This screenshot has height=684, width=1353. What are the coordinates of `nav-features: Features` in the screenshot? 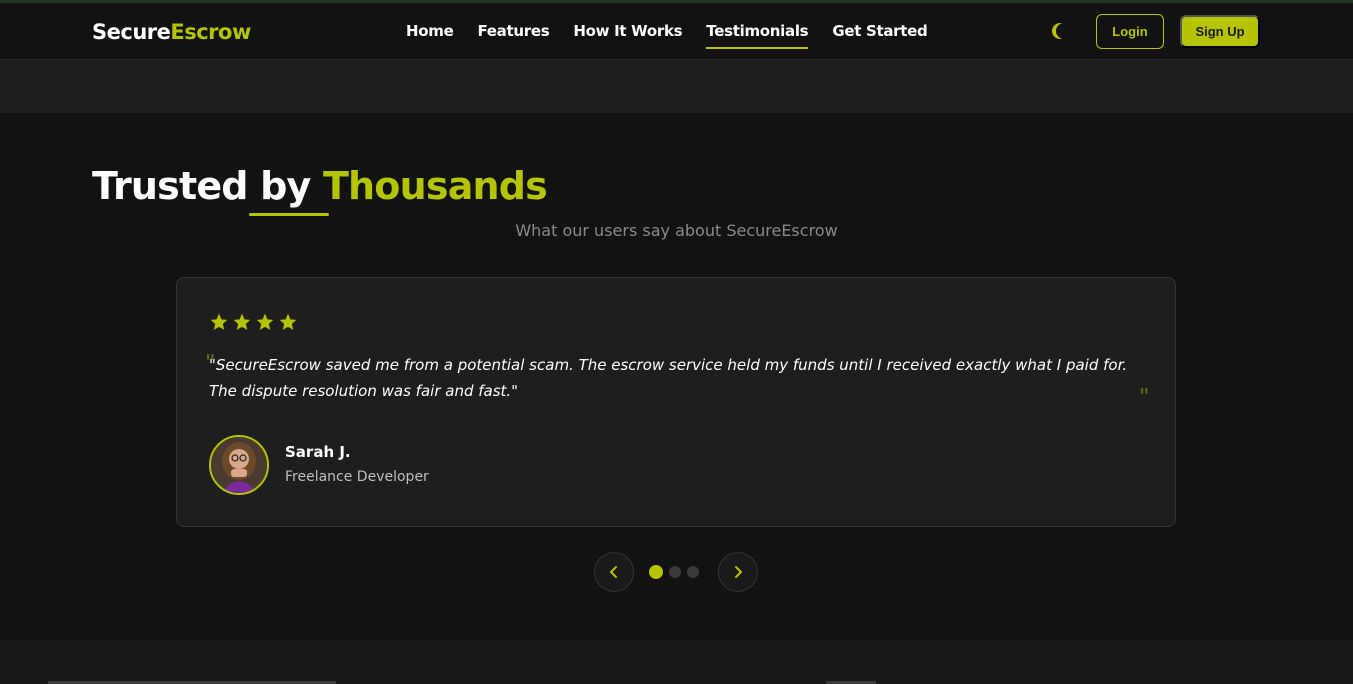 It's located at (513, 31).